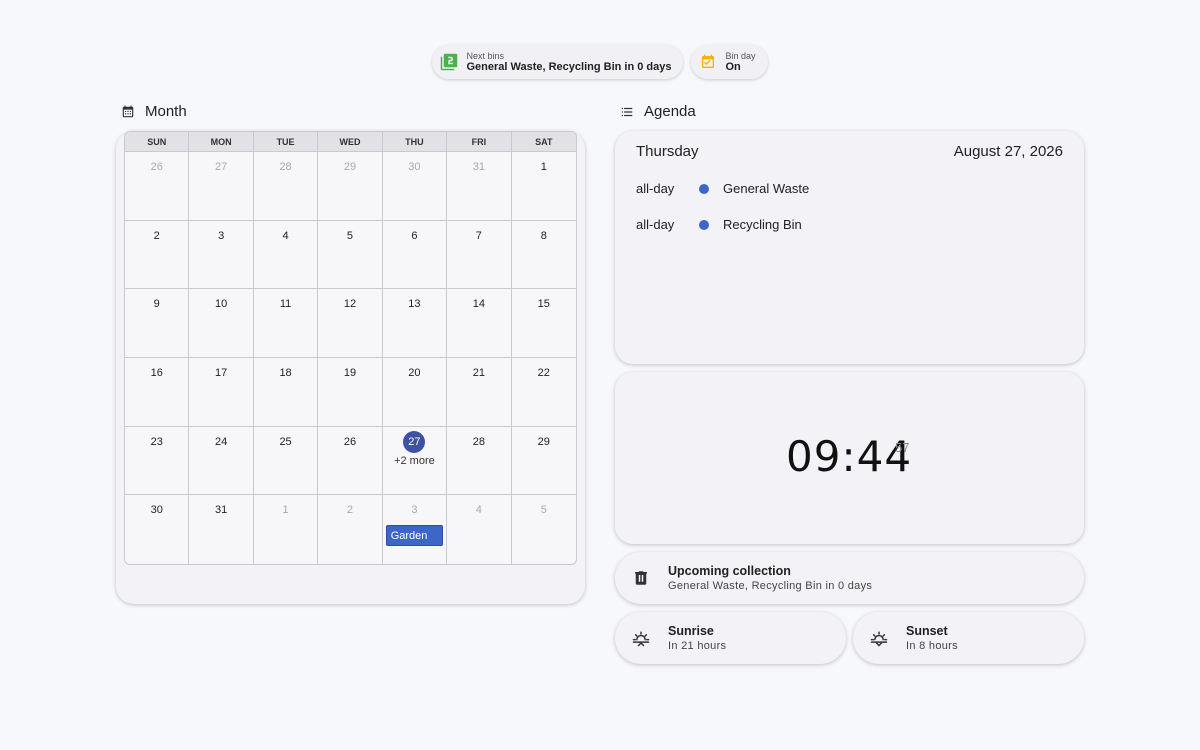 Image resolution: width=1200 pixels, height=750 pixels. I want to click on agenda-event-title: Recycling Bin, so click(762, 224).